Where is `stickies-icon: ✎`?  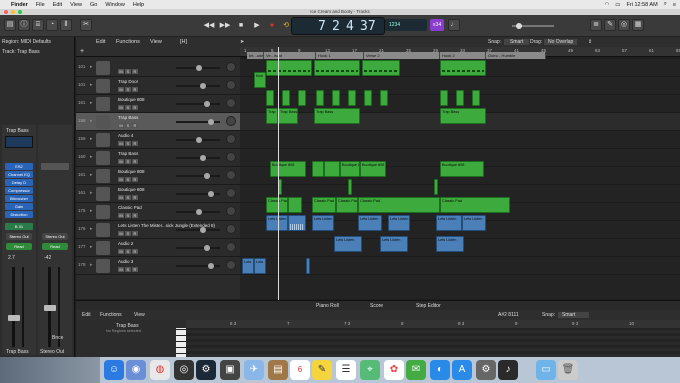
stickies-icon: ✎ is located at coordinates (322, 370).